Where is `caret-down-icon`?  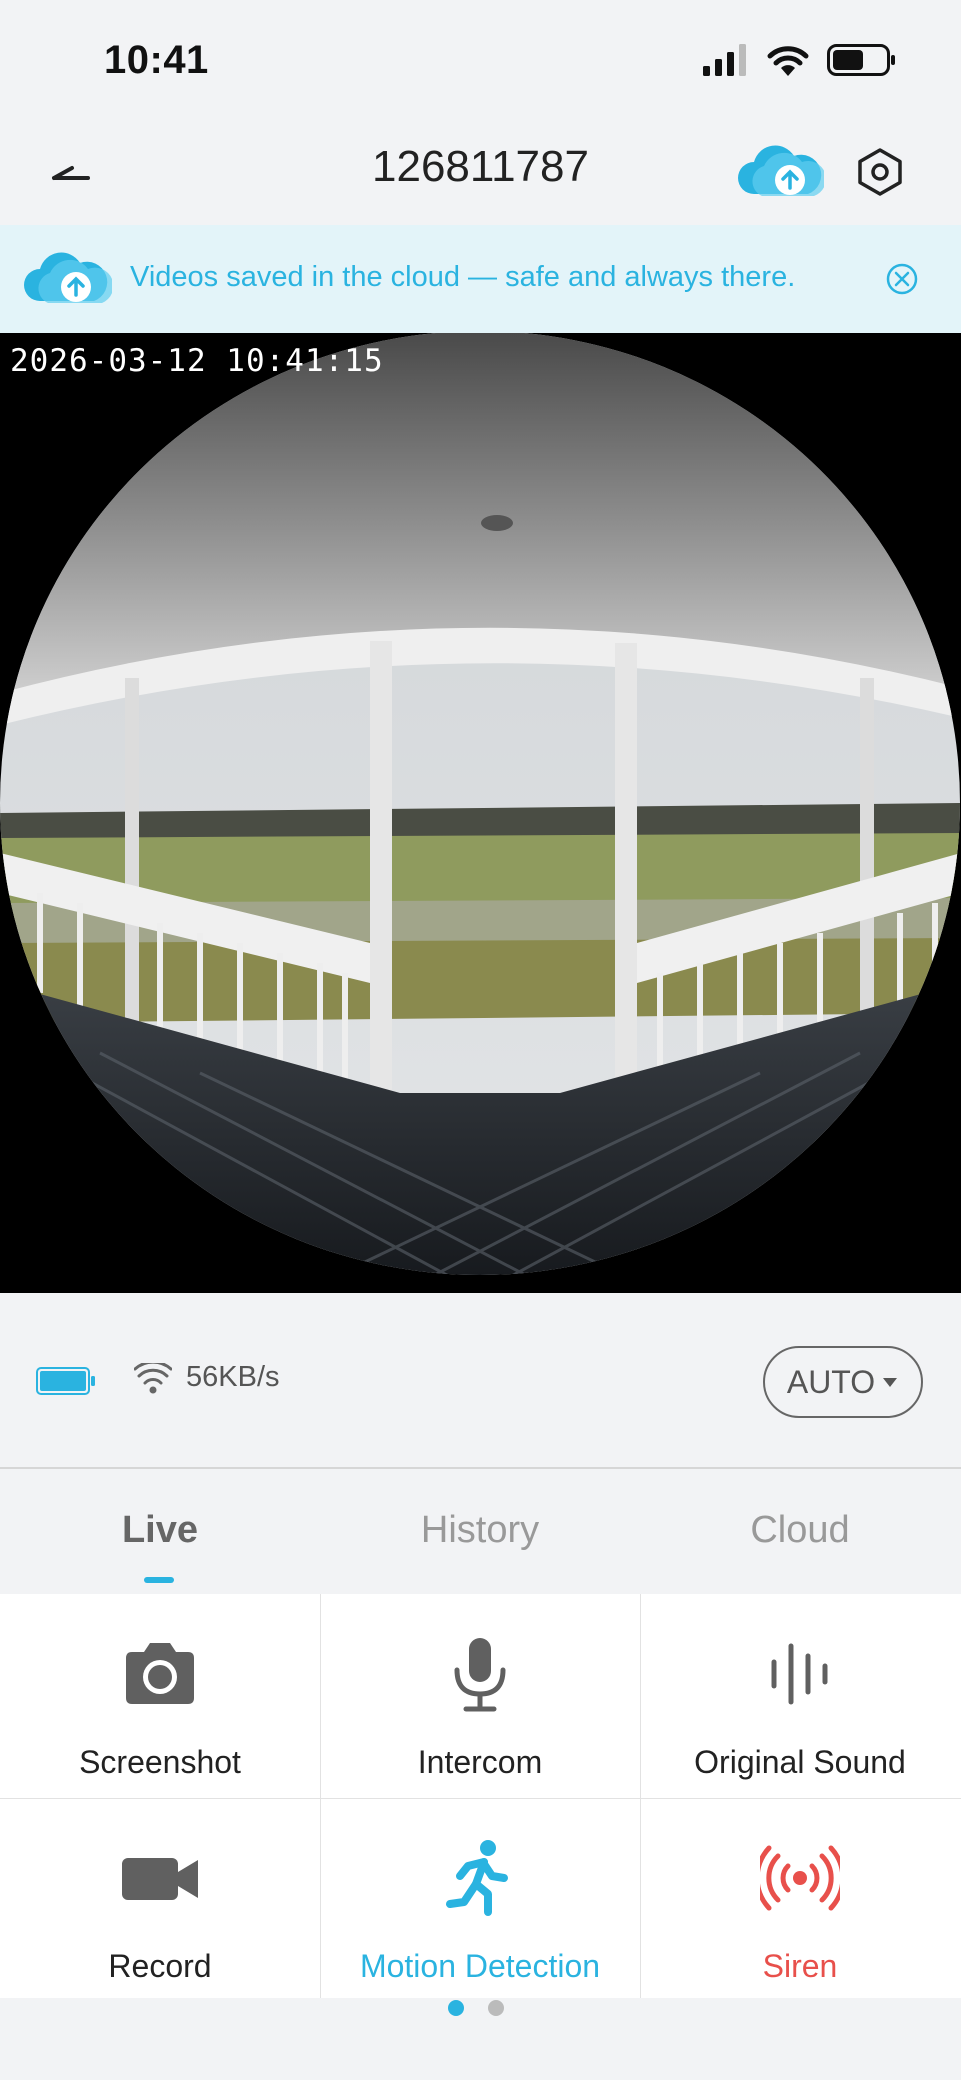
caret-down-icon is located at coordinates (890, 1382).